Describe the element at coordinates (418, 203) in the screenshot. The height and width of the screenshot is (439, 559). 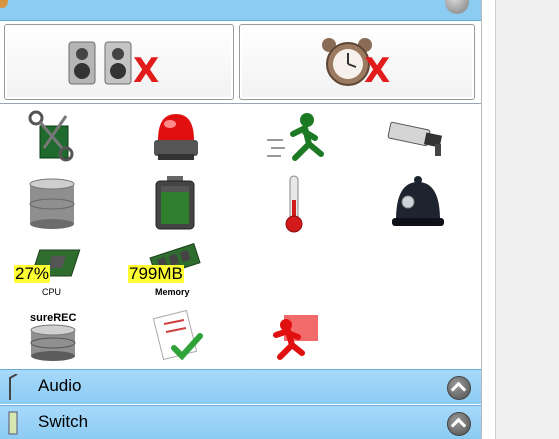
I see `police-helmet-icon` at that location.